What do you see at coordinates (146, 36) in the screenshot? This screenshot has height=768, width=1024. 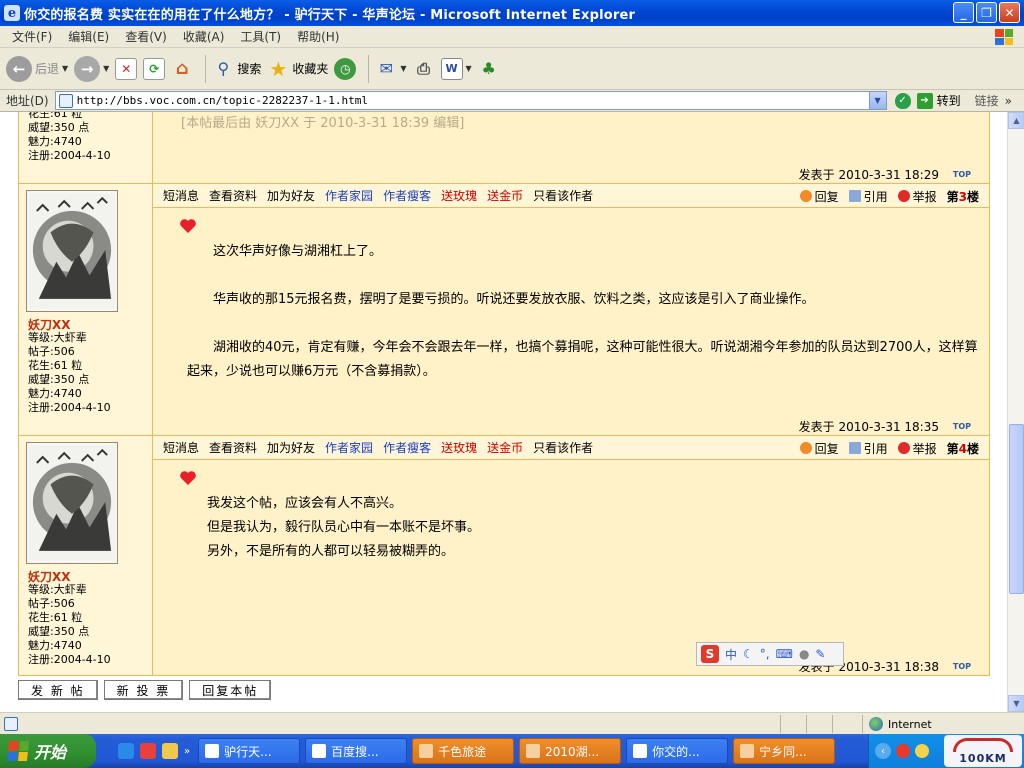 I see `menu-view: 查看(V)` at bounding box center [146, 36].